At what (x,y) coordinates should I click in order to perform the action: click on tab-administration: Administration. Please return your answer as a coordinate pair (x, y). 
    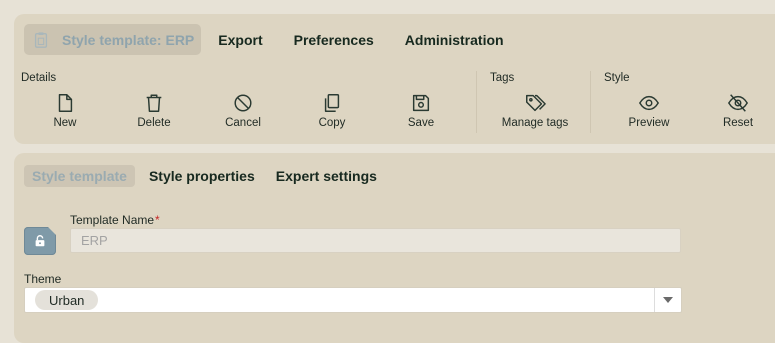
    Looking at the image, I should click on (454, 39).